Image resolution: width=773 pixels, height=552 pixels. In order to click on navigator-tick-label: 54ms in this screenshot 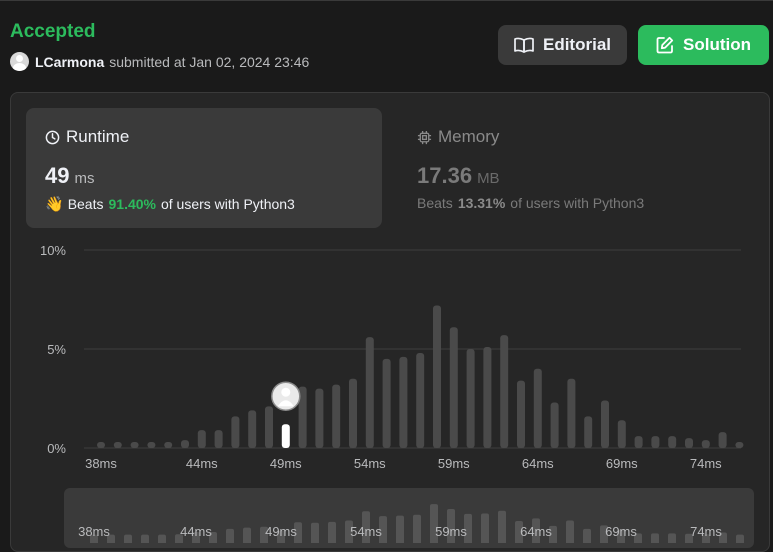, I will do `click(366, 531)`.